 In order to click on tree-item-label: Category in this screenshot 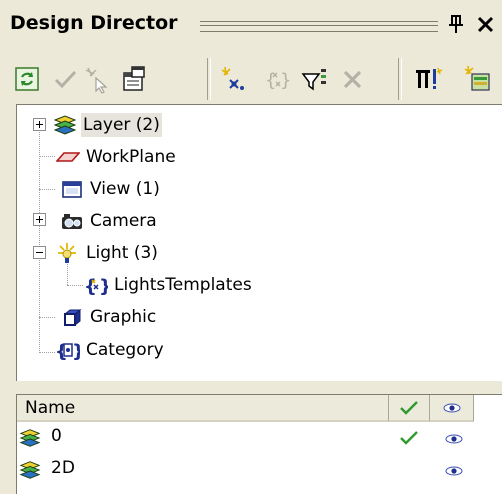, I will do `click(125, 350)`.